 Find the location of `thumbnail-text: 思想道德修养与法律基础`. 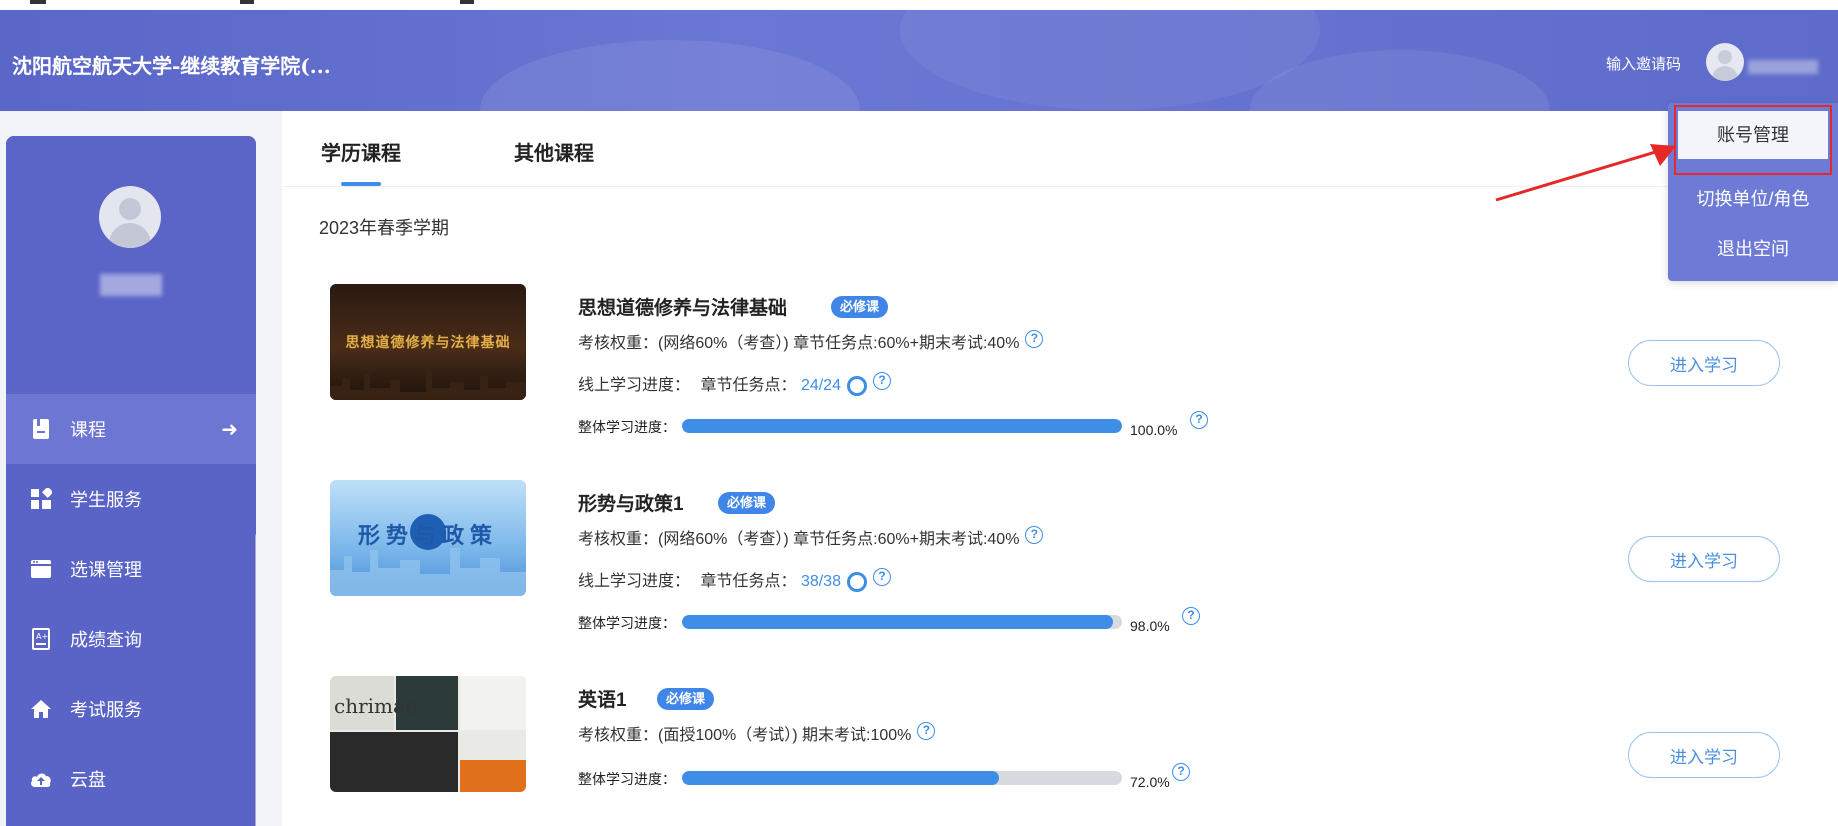

thumbnail-text: 思想道德修养与法律基础 is located at coordinates (428, 343).